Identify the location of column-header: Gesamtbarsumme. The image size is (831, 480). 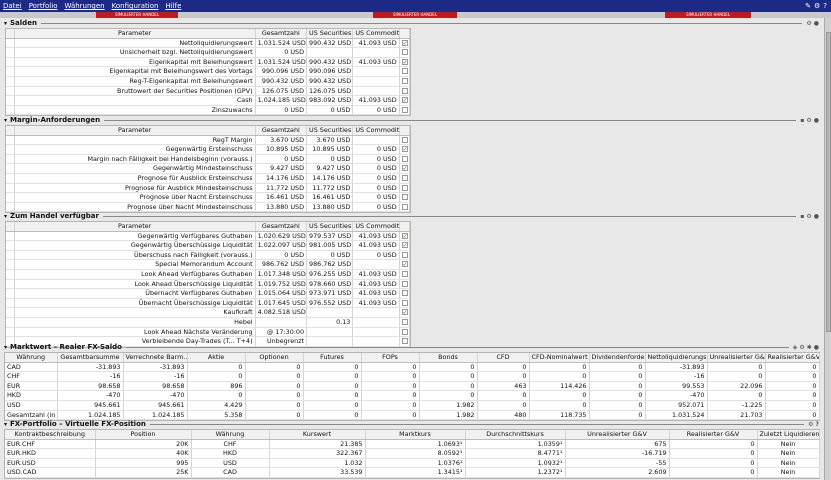
(90, 358).